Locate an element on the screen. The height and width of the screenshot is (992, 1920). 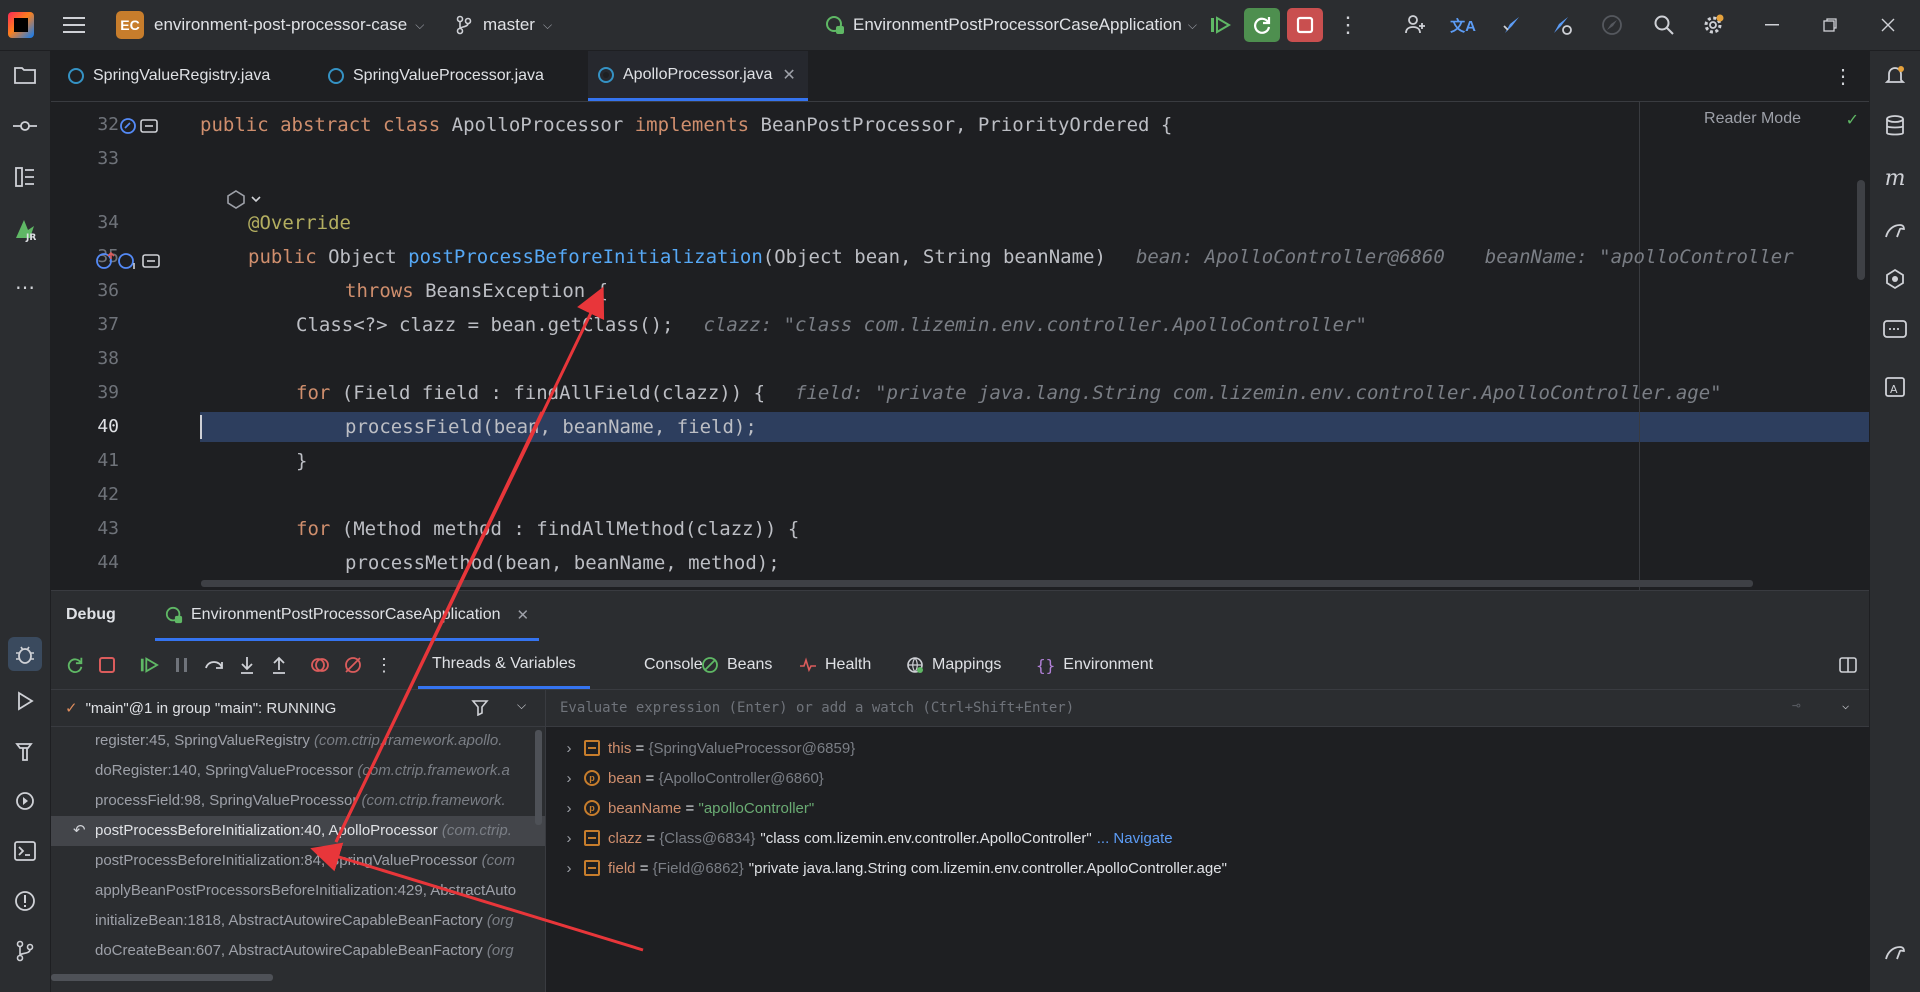
implemented-gutter-icon is located at coordinates (141, 127).